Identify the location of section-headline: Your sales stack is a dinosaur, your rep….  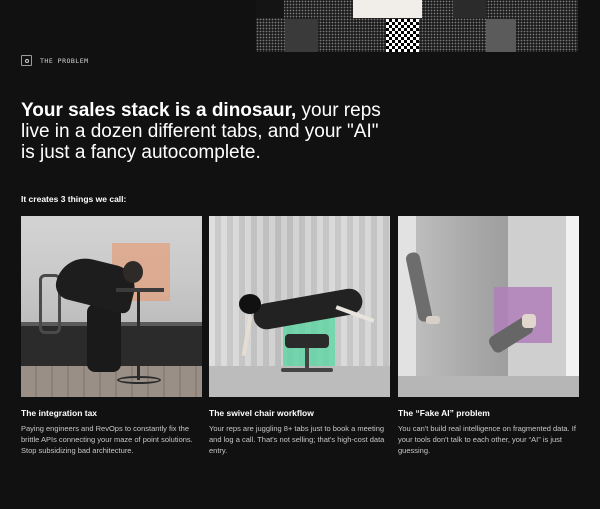
(201, 131).